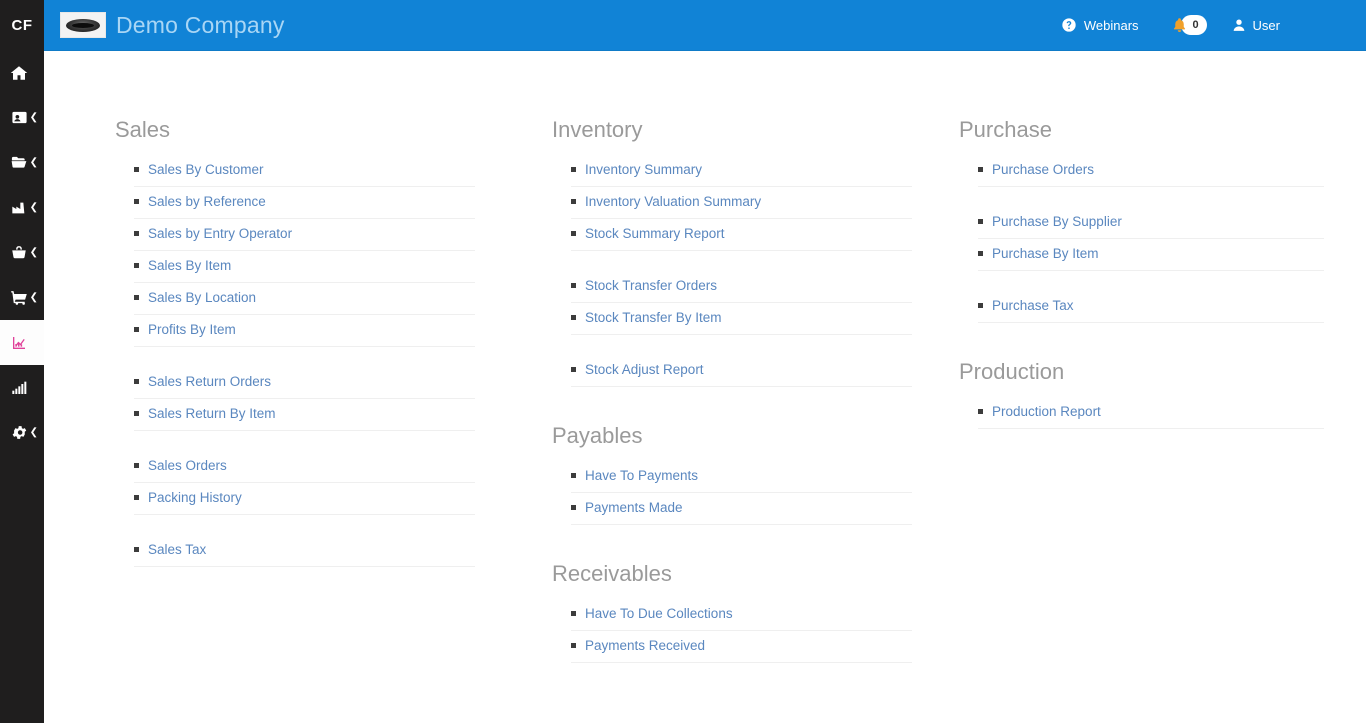 The height and width of the screenshot is (723, 1366). I want to click on question-circle-icon, so click(1069, 25).